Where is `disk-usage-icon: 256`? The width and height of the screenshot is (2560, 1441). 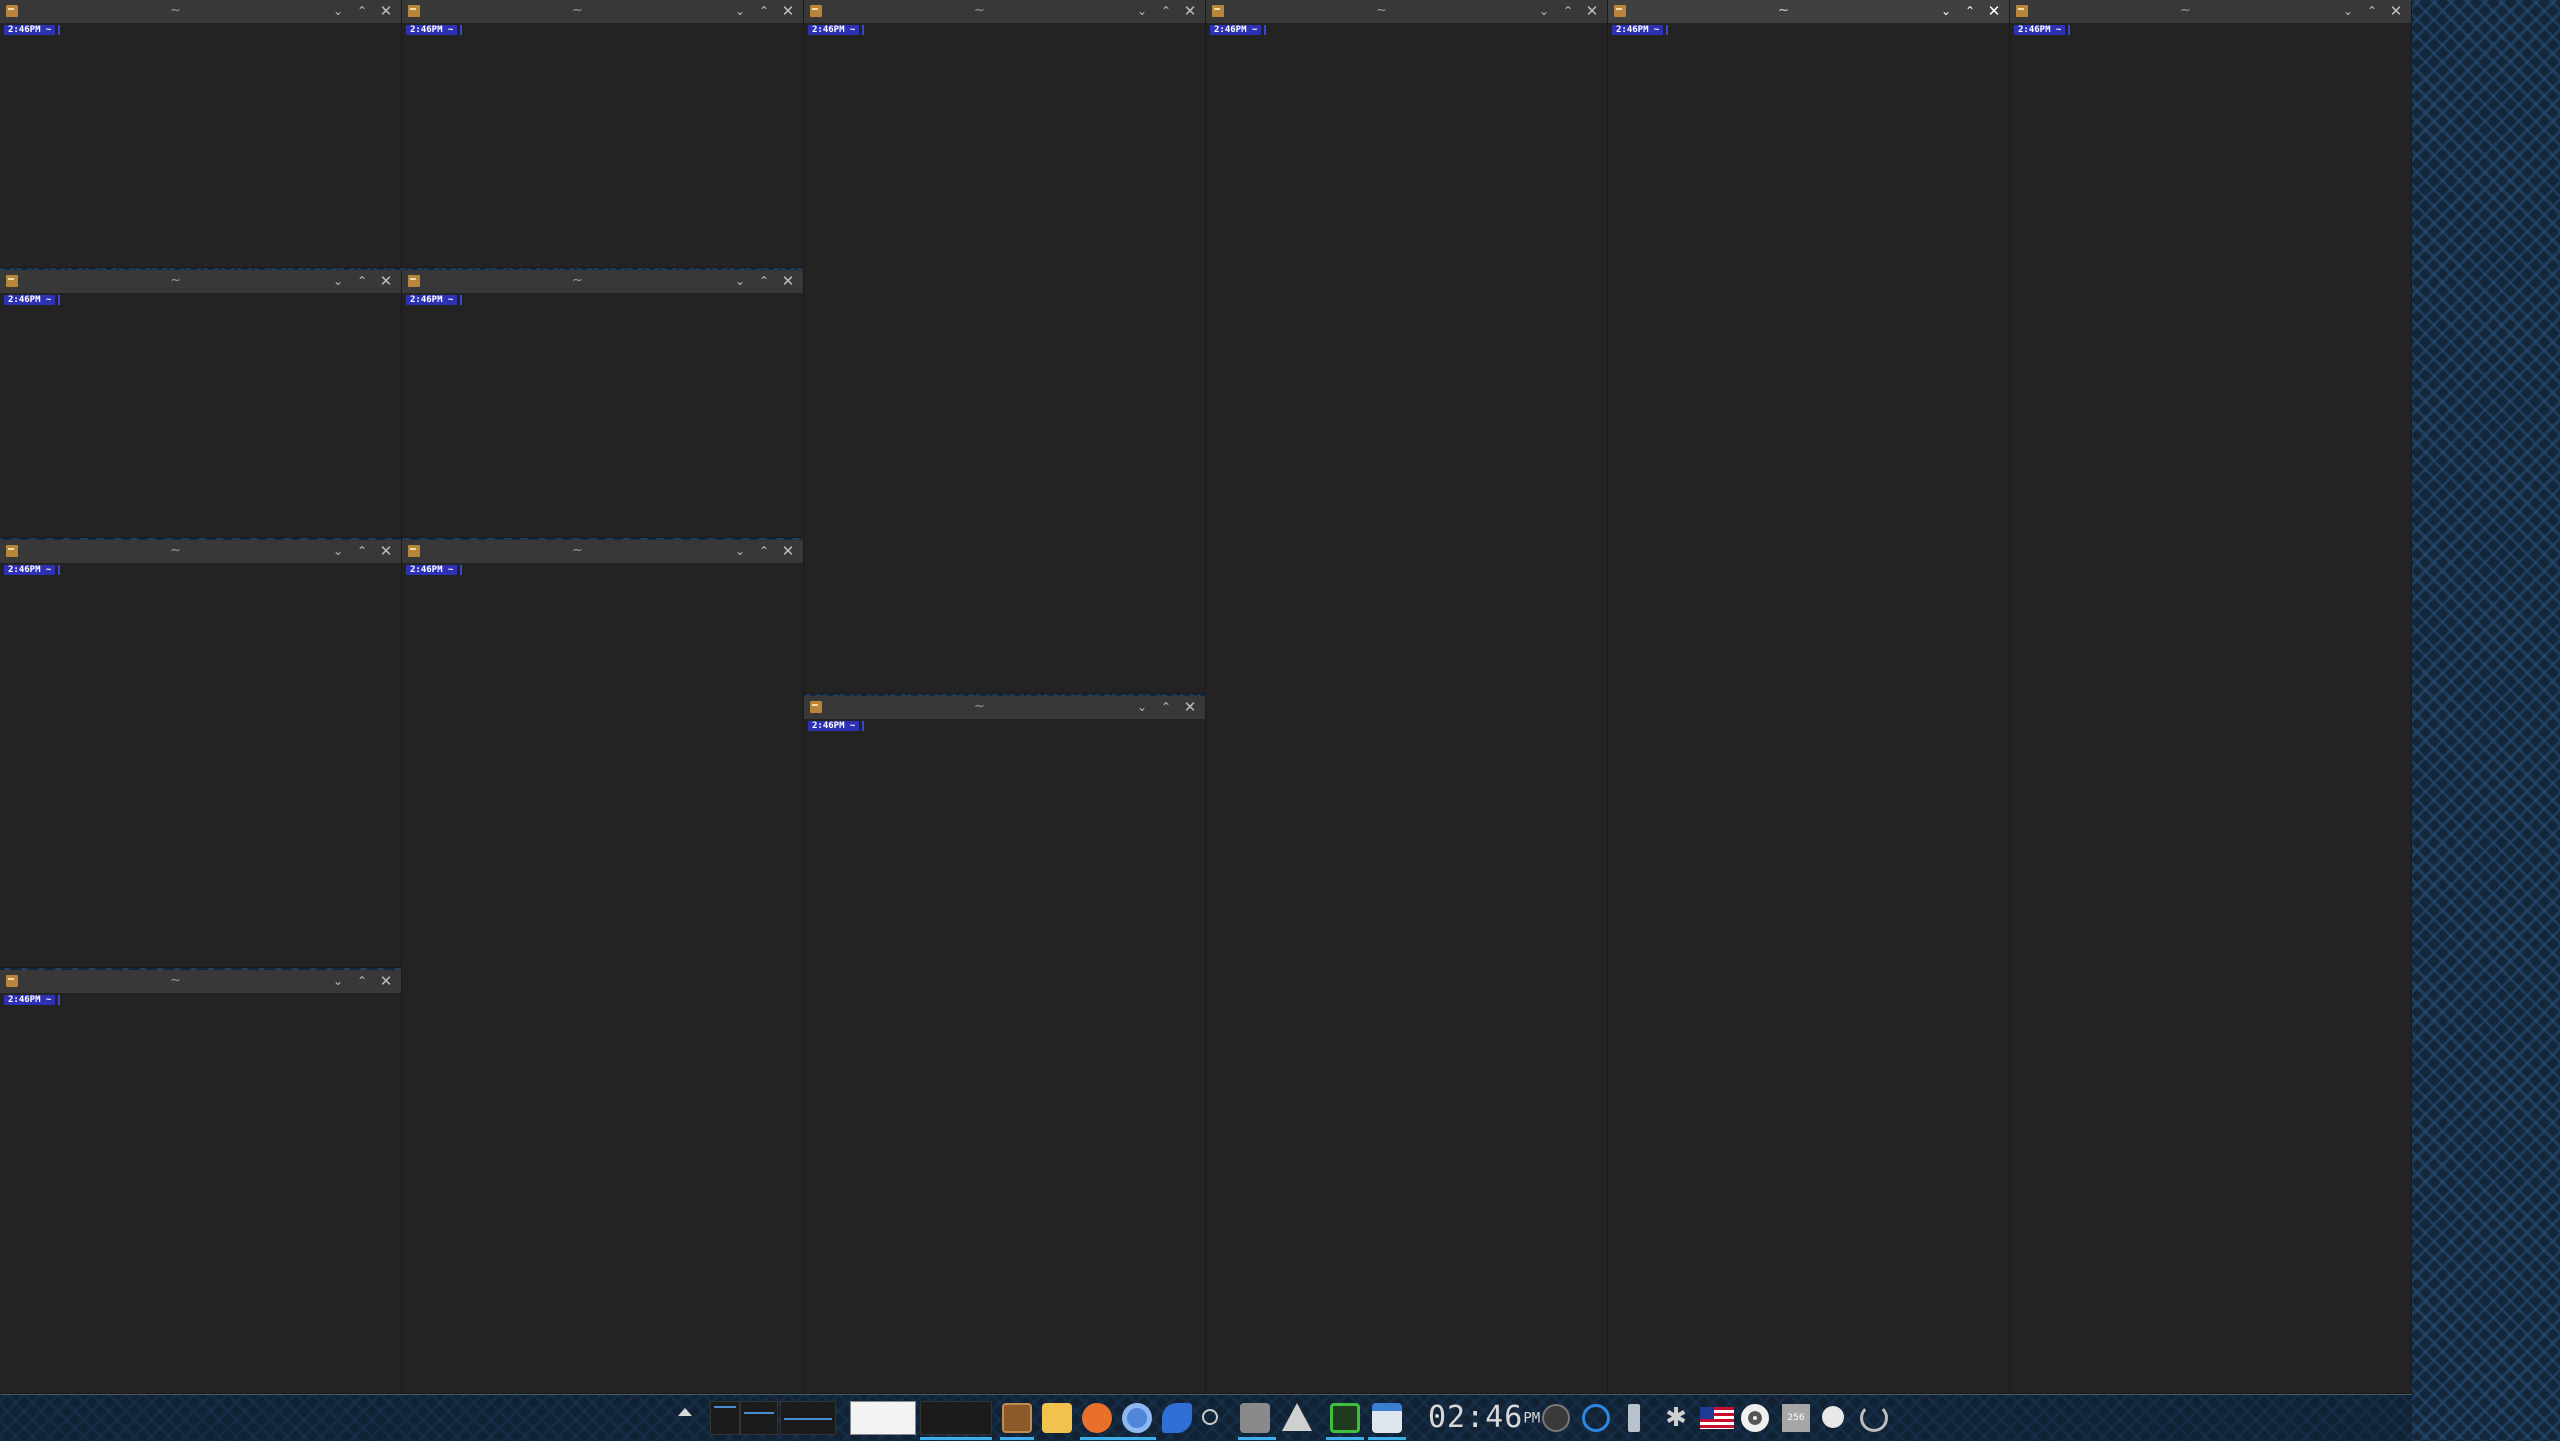 disk-usage-icon: 256 is located at coordinates (1796, 1418).